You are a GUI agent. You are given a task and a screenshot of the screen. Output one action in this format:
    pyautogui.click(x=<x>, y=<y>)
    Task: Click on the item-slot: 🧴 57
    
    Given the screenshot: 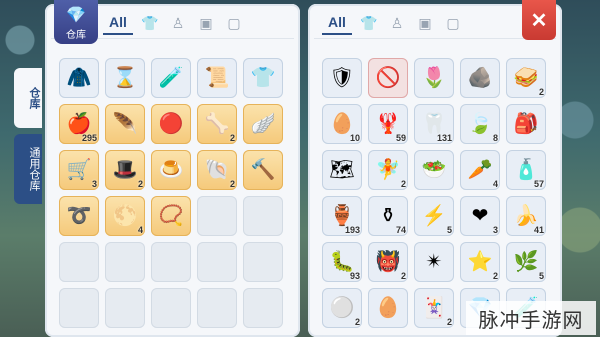 What is the action you would take?
    pyautogui.click(x=526, y=170)
    